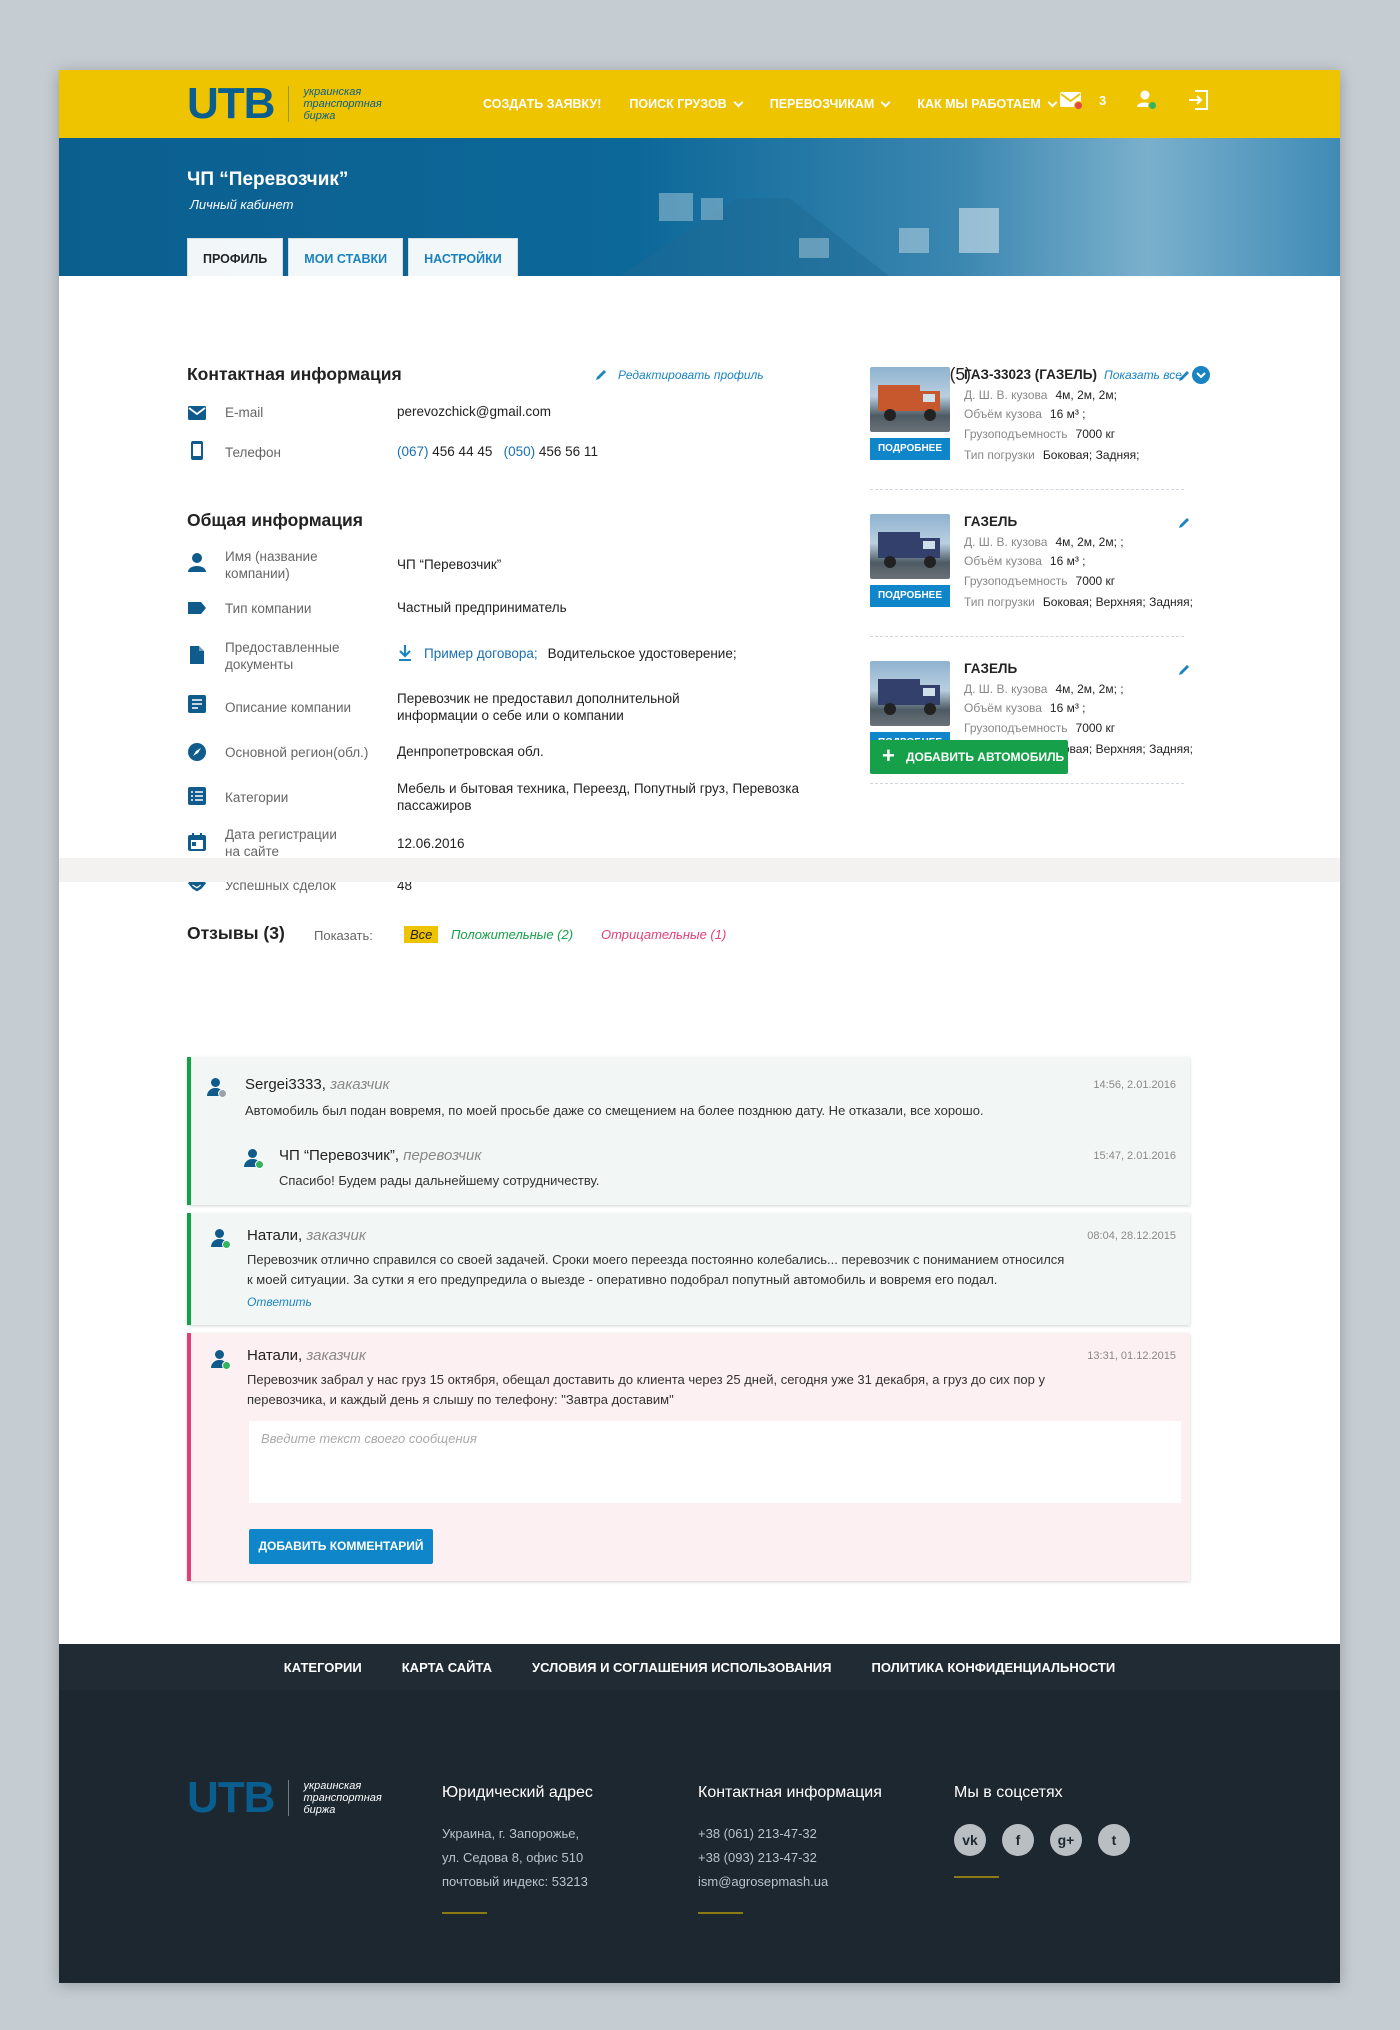 Image resolution: width=1400 pixels, height=2030 pixels. I want to click on nav-cargo-search: ПОИСК ГРУЗОВ, so click(686, 104).